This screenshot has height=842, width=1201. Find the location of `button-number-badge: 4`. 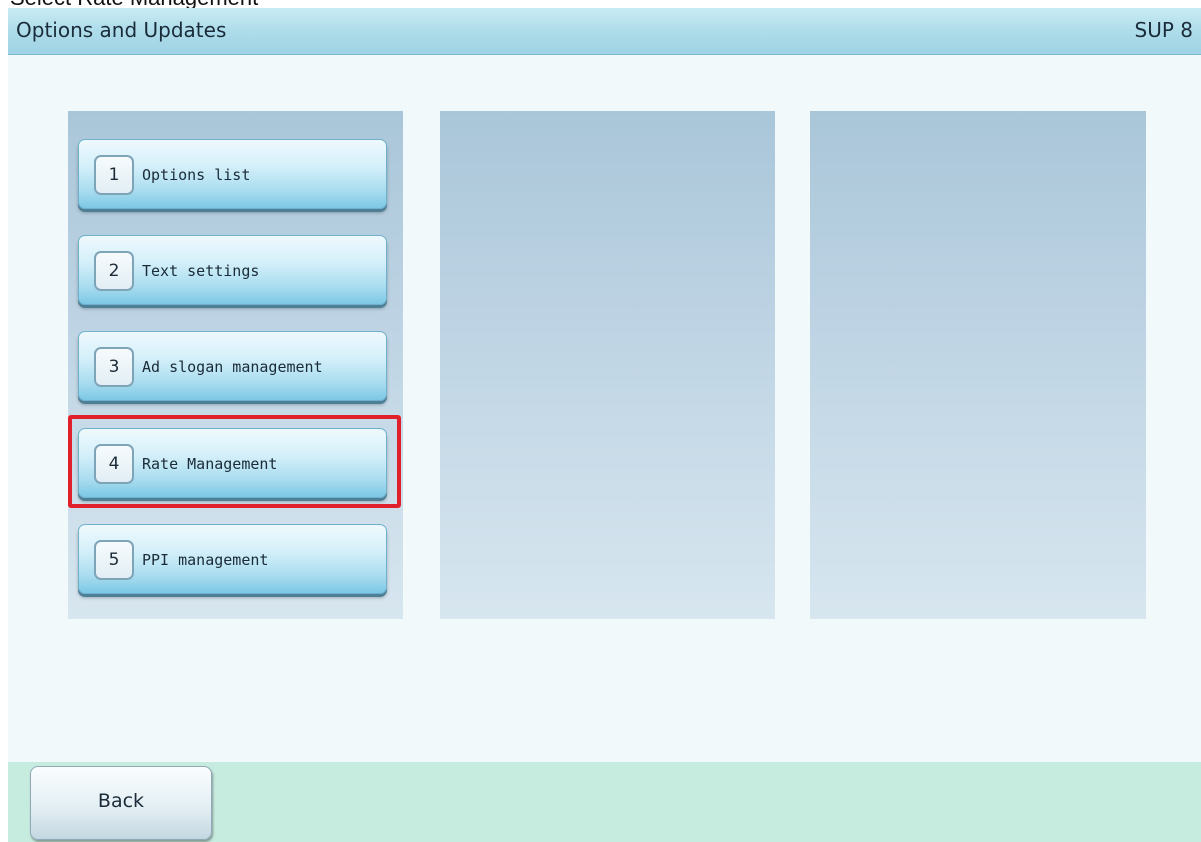

button-number-badge: 4 is located at coordinates (114, 464).